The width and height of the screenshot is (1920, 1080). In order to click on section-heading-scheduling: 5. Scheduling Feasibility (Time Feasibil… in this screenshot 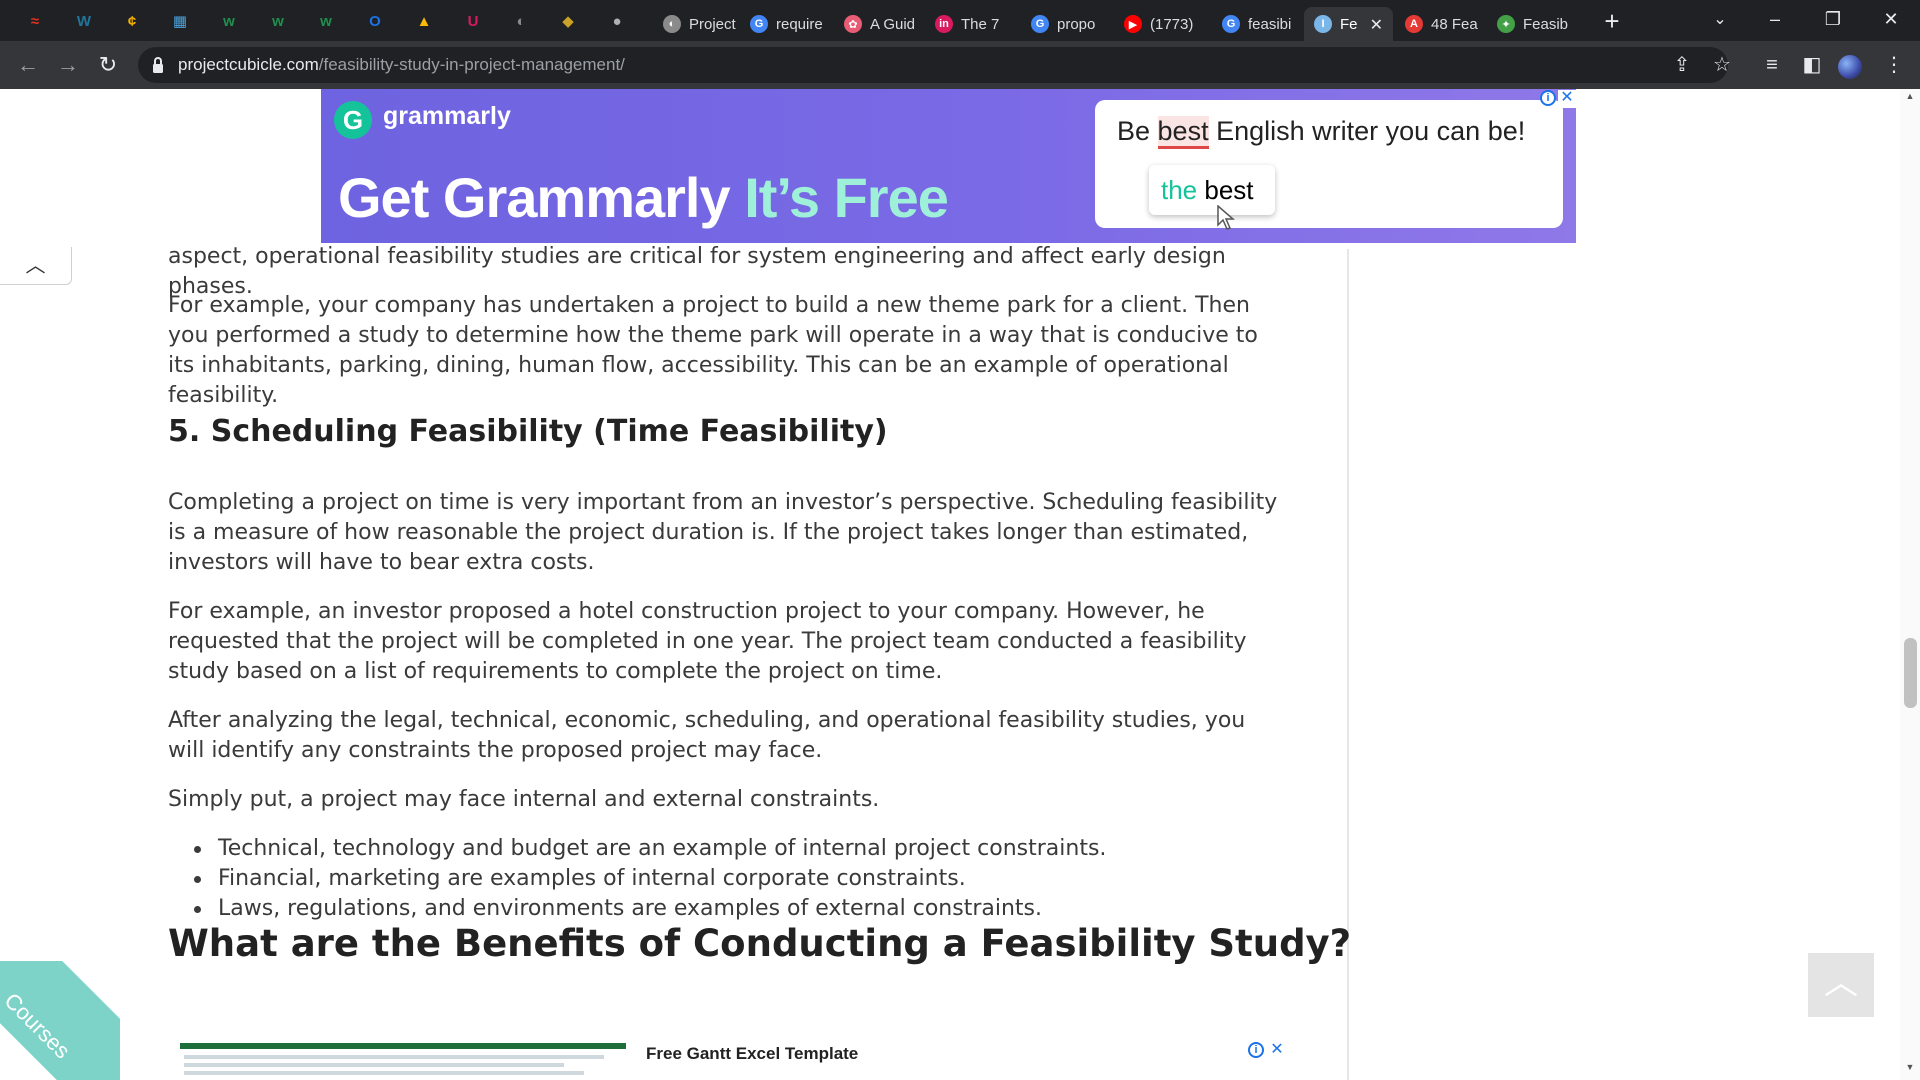, I will do `click(528, 431)`.